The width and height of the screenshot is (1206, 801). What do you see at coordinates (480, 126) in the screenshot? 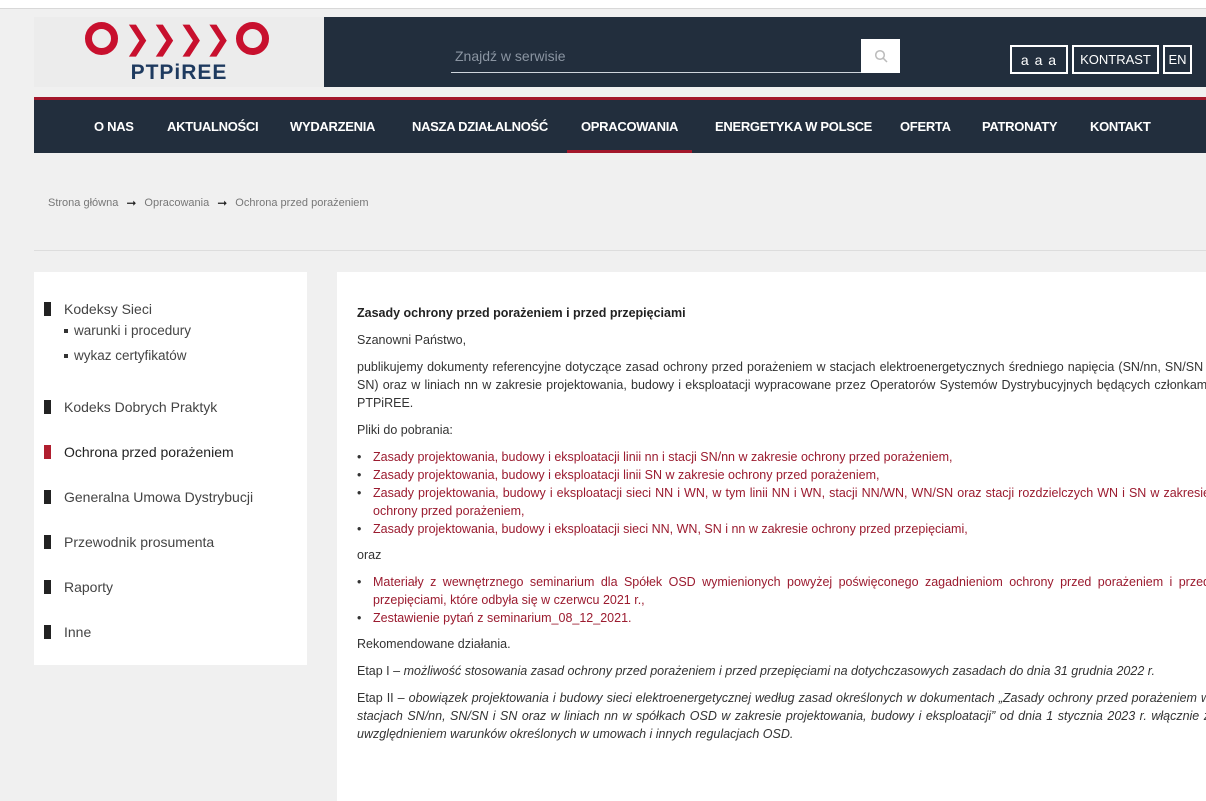
I see `nav-item-nasza-dzialalnosc: NASZA DZIAŁALNOŚĆ` at bounding box center [480, 126].